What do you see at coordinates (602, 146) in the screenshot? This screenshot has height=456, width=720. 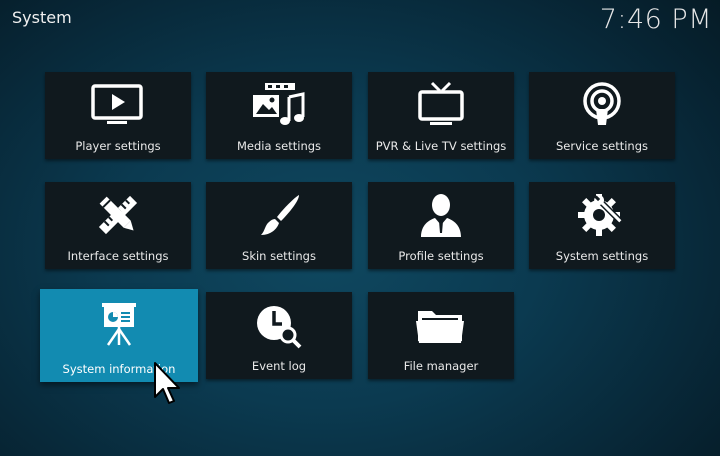 I see `tile-label: Service settings` at bounding box center [602, 146].